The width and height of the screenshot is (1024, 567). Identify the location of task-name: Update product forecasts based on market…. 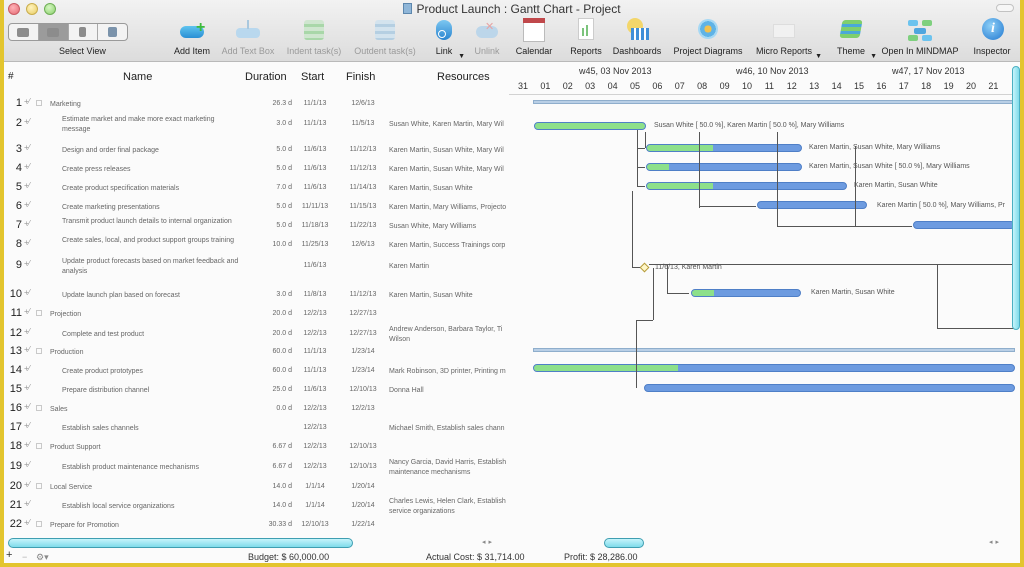
(152, 267).